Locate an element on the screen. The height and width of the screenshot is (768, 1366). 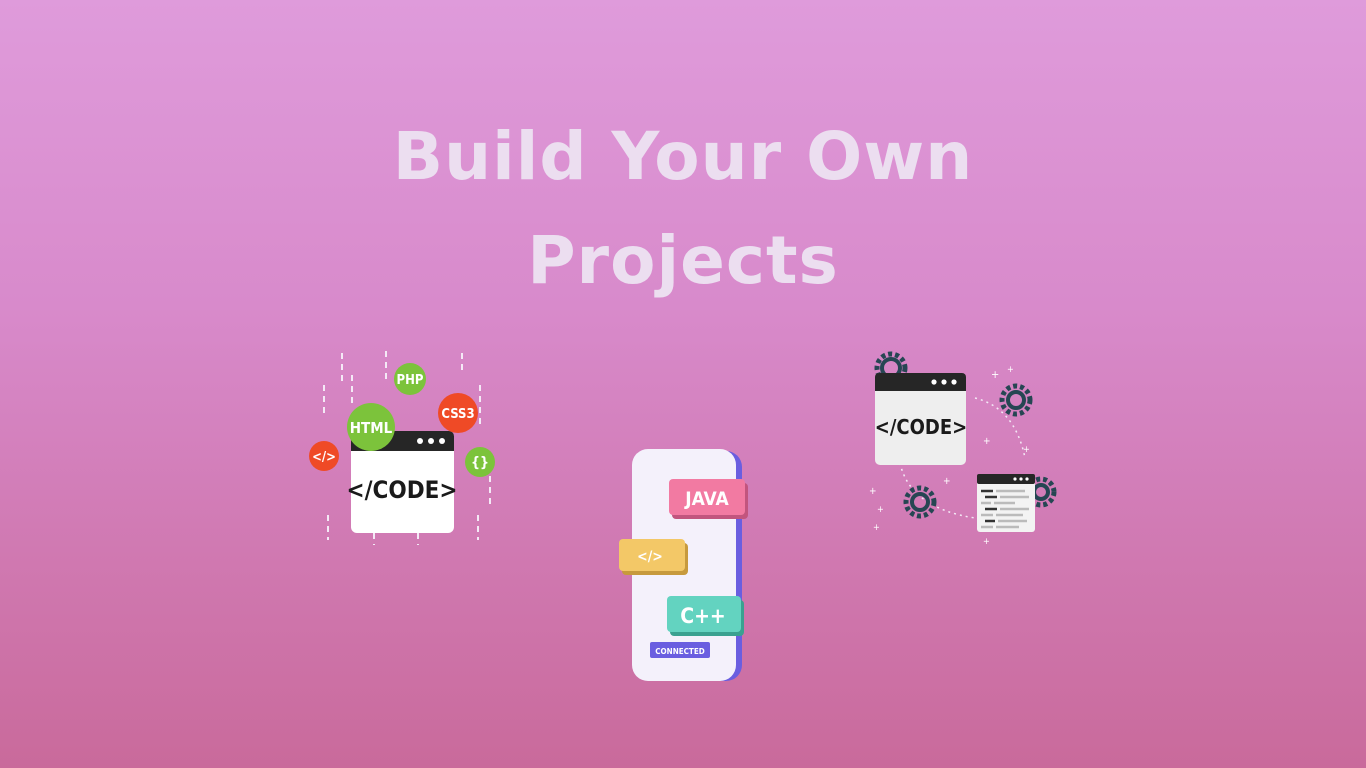
code-tag: </> is located at coordinates (653, 557).